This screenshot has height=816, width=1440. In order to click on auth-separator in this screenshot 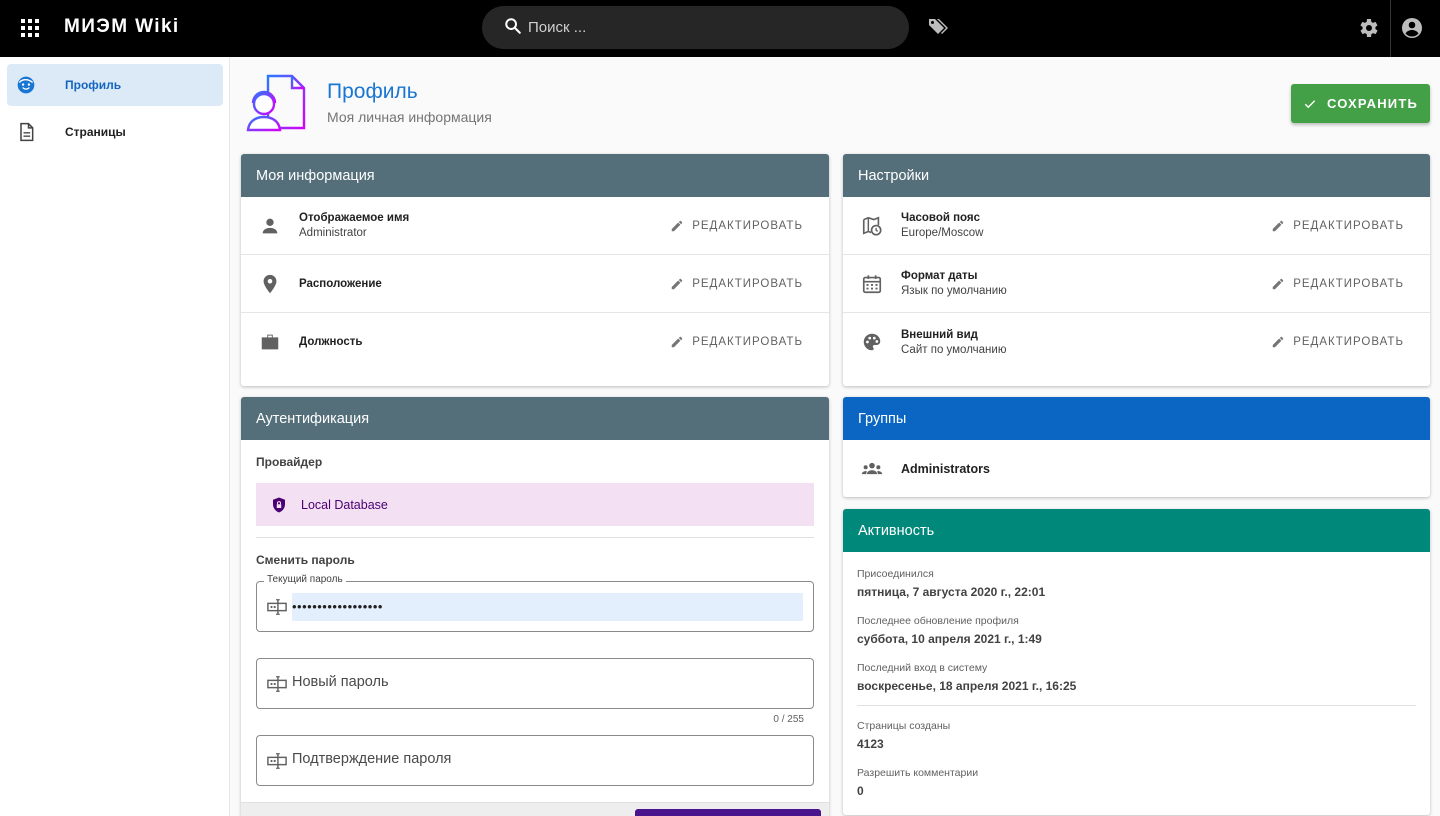, I will do `click(535, 537)`.